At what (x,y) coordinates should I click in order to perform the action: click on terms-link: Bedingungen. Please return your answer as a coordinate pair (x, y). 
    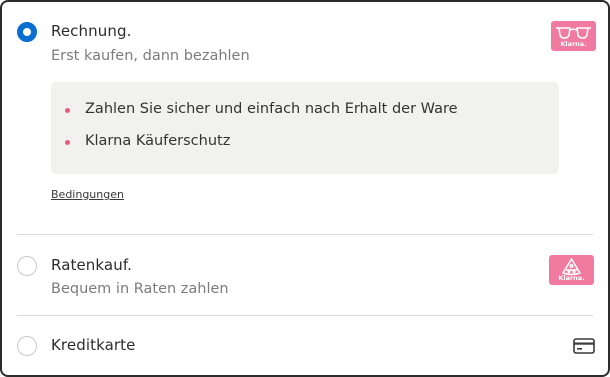
    Looking at the image, I should click on (87, 194).